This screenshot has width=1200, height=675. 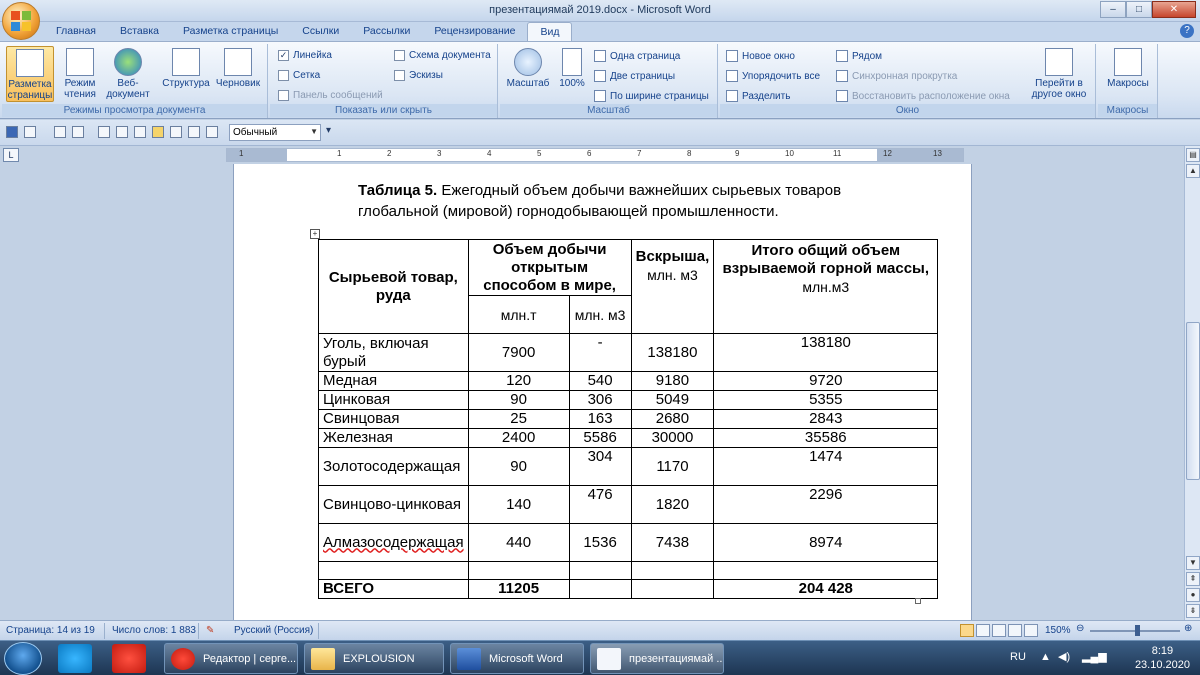 What do you see at coordinates (320, 32) in the screenshot?
I see `tab-references: Ссылки` at bounding box center [320, 32].